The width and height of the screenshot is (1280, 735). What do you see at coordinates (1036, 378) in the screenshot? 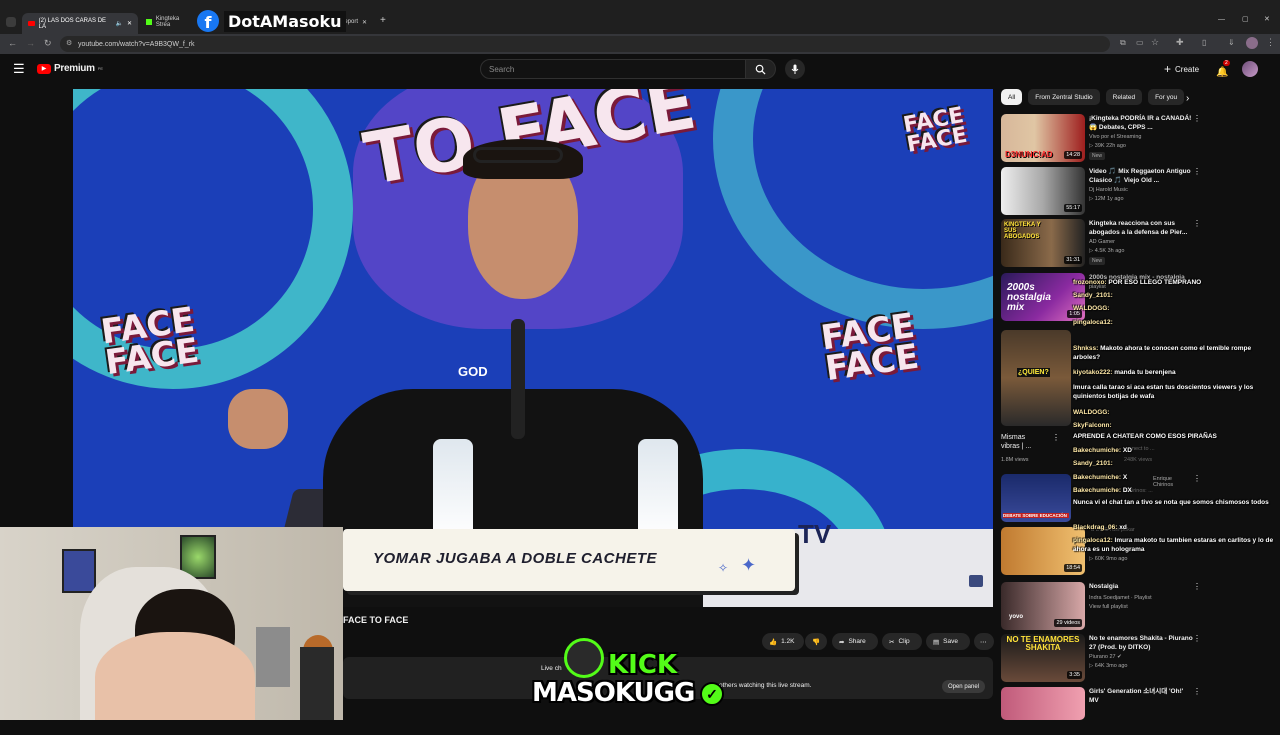
I see `video-thumbnail: ¿QUIEN?` at bounding box center [1036, 378].